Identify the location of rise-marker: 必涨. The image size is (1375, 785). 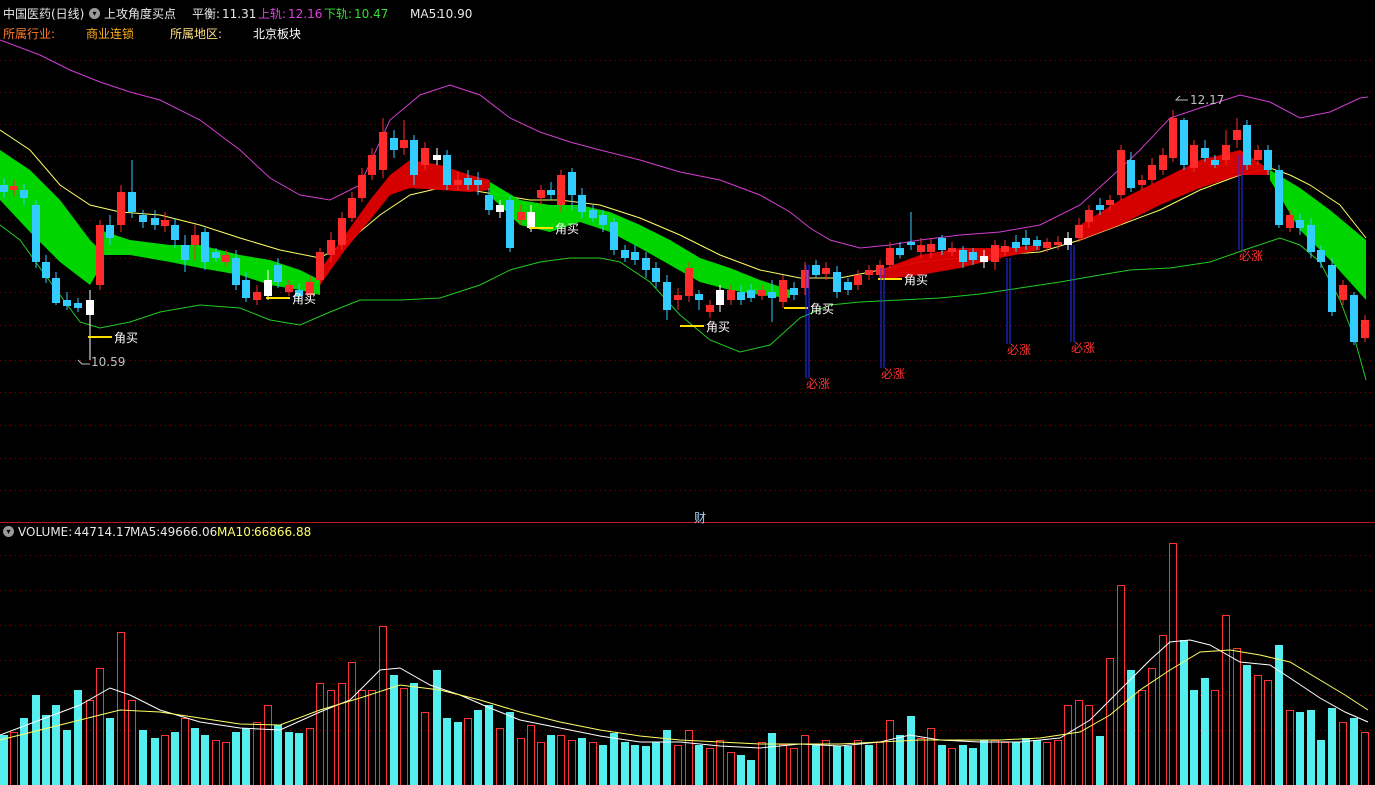
(1082, 300).